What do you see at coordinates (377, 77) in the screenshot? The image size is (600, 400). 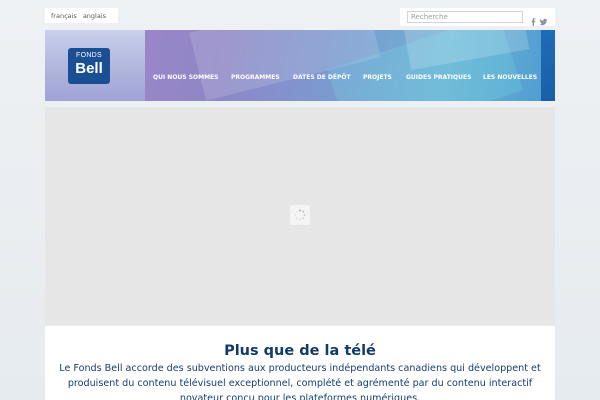 I see `nav-projets: PROJETS` at bounding box center [377, 77].